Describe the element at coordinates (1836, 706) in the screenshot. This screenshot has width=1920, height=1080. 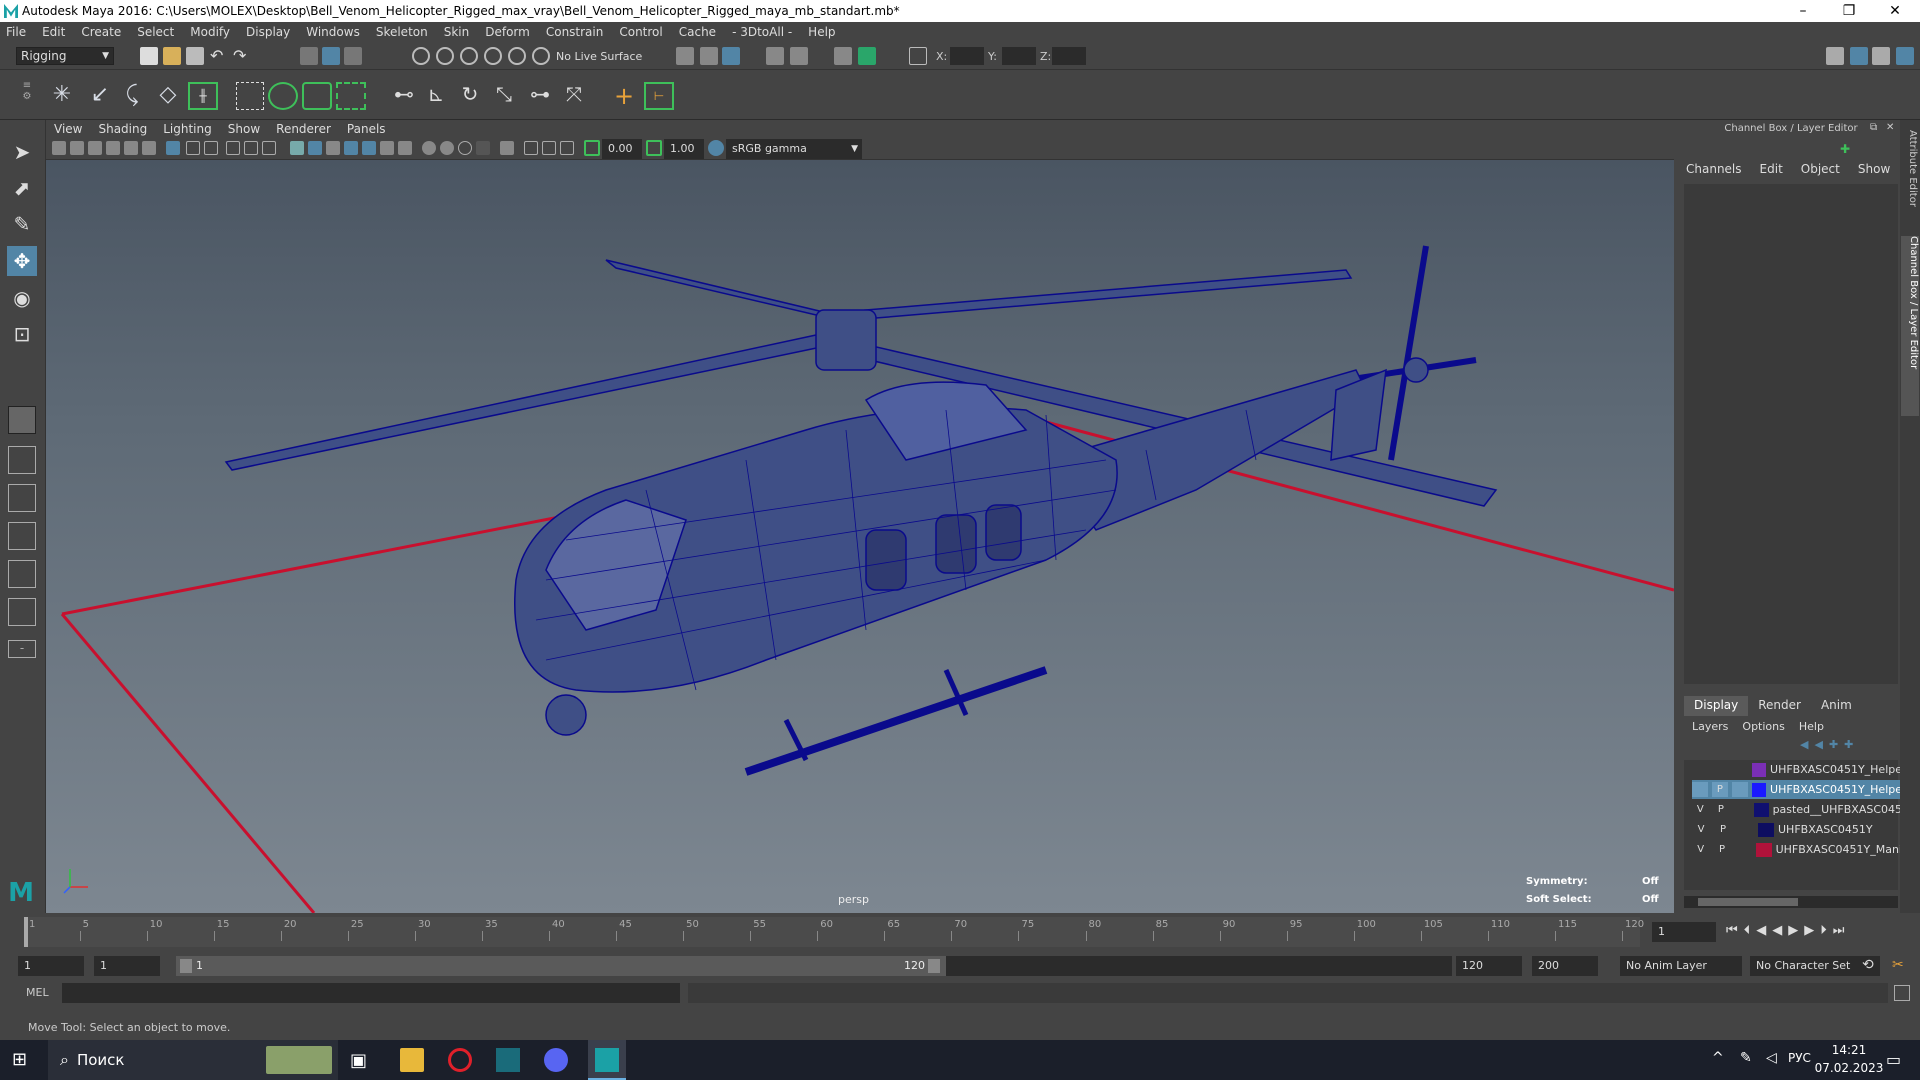
I see `tab-anim: Anim` at that location.